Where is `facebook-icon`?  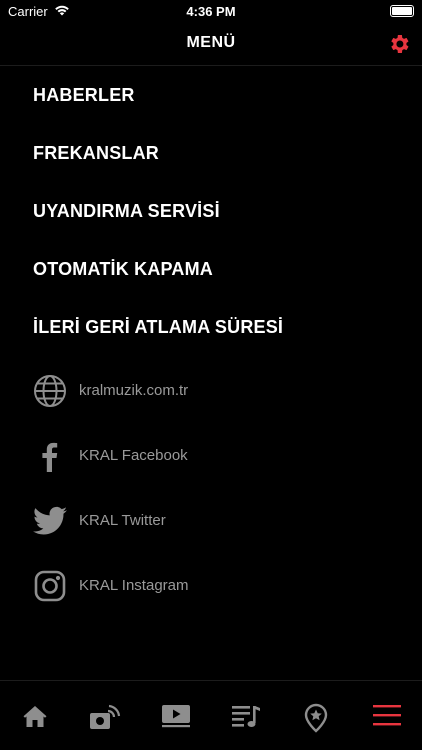
facebook-icon is located at coordinates (50, 456).